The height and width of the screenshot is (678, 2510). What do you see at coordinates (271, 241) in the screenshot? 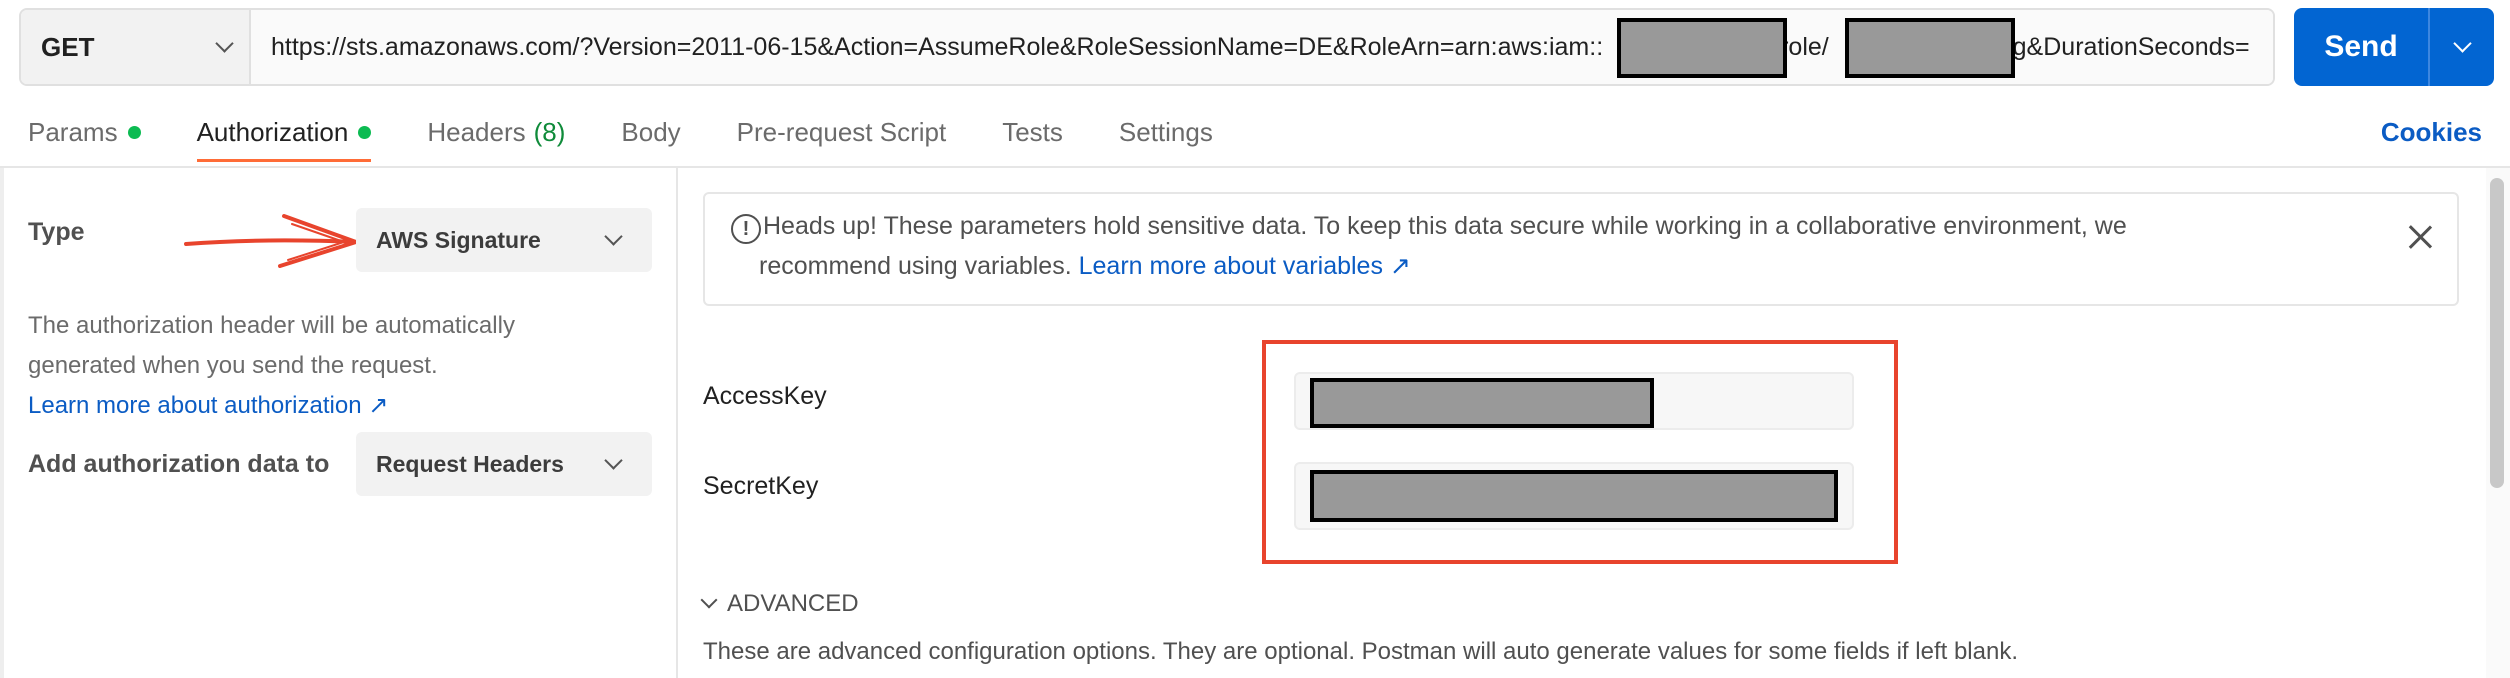
I see `annotation-arrow-icon` at bounding box center [271, 241].